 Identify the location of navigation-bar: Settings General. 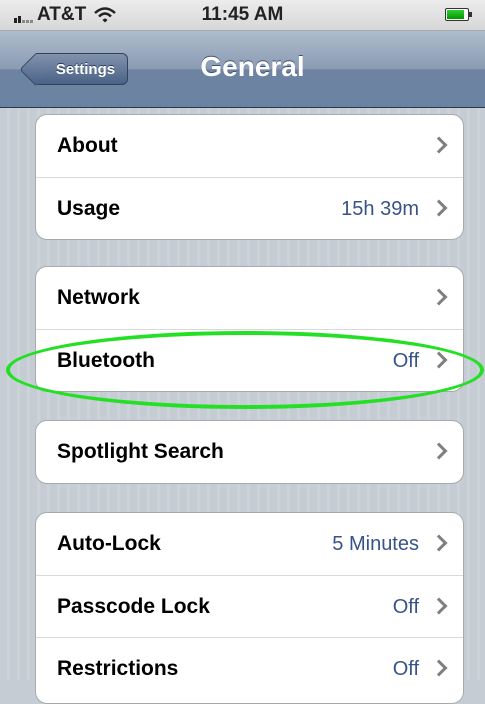
(242, 69).